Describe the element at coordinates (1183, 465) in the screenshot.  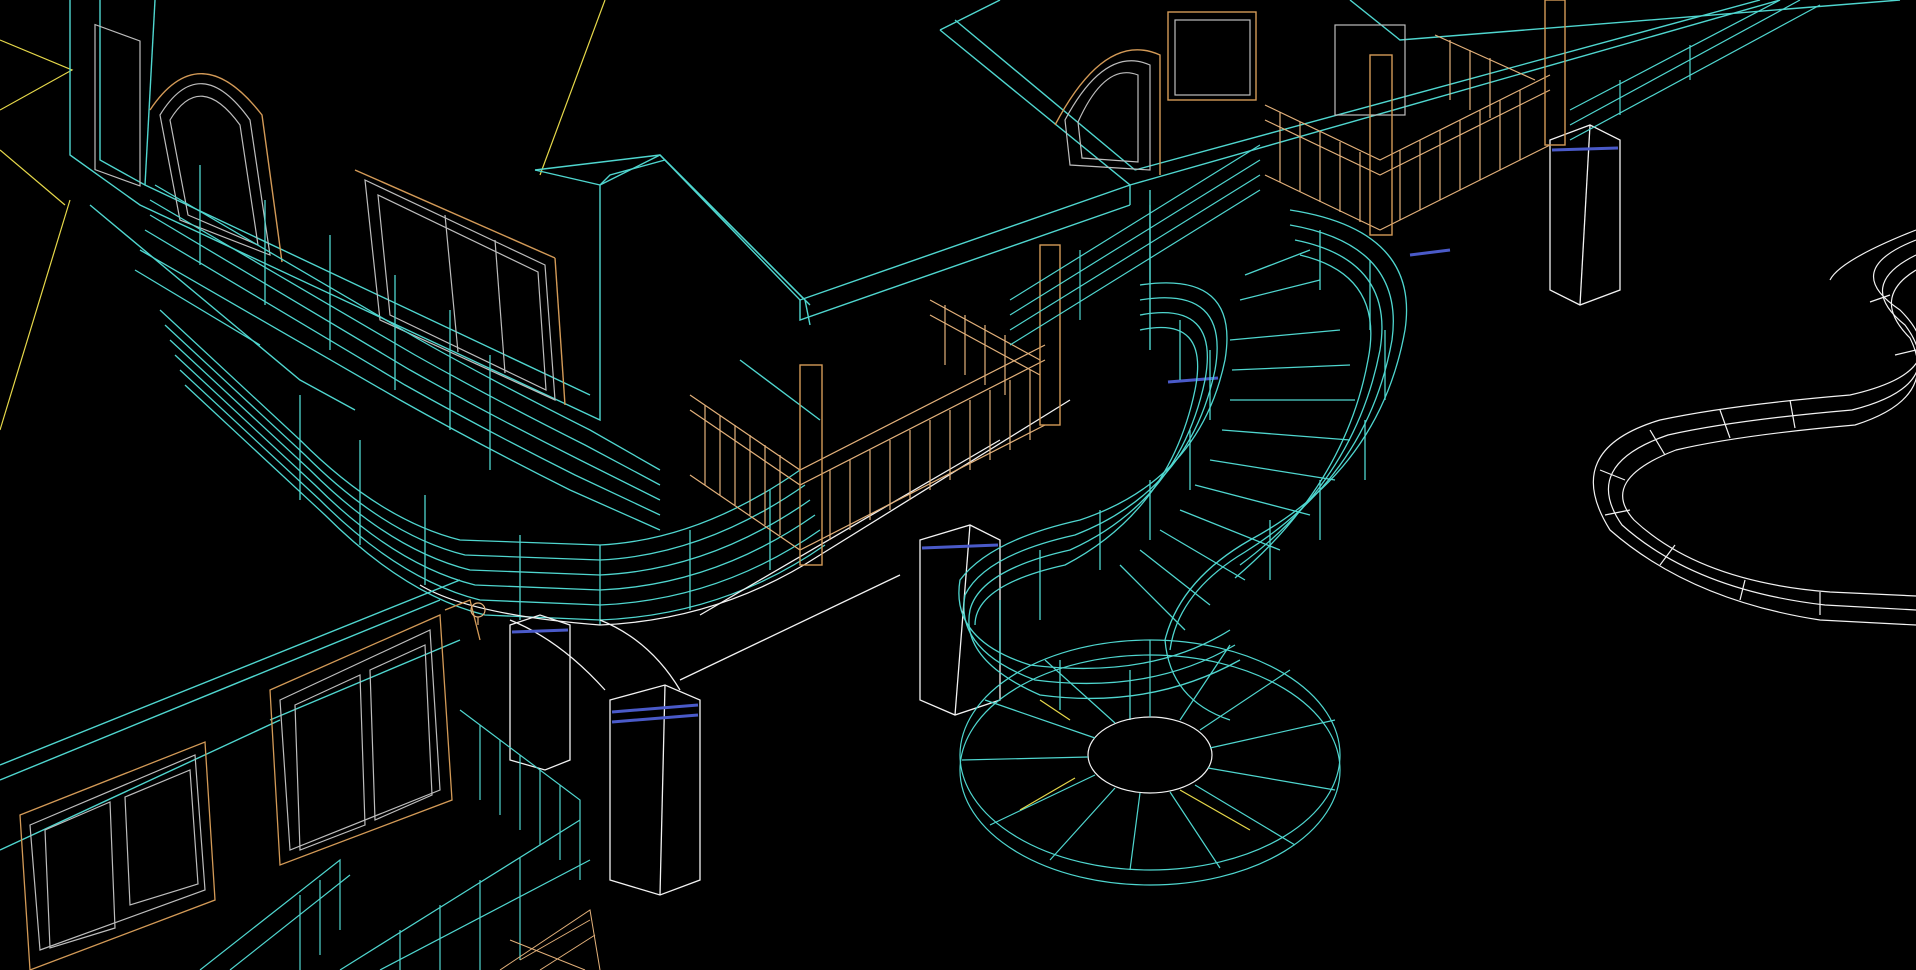
I see `spiral-staircase` at that location.